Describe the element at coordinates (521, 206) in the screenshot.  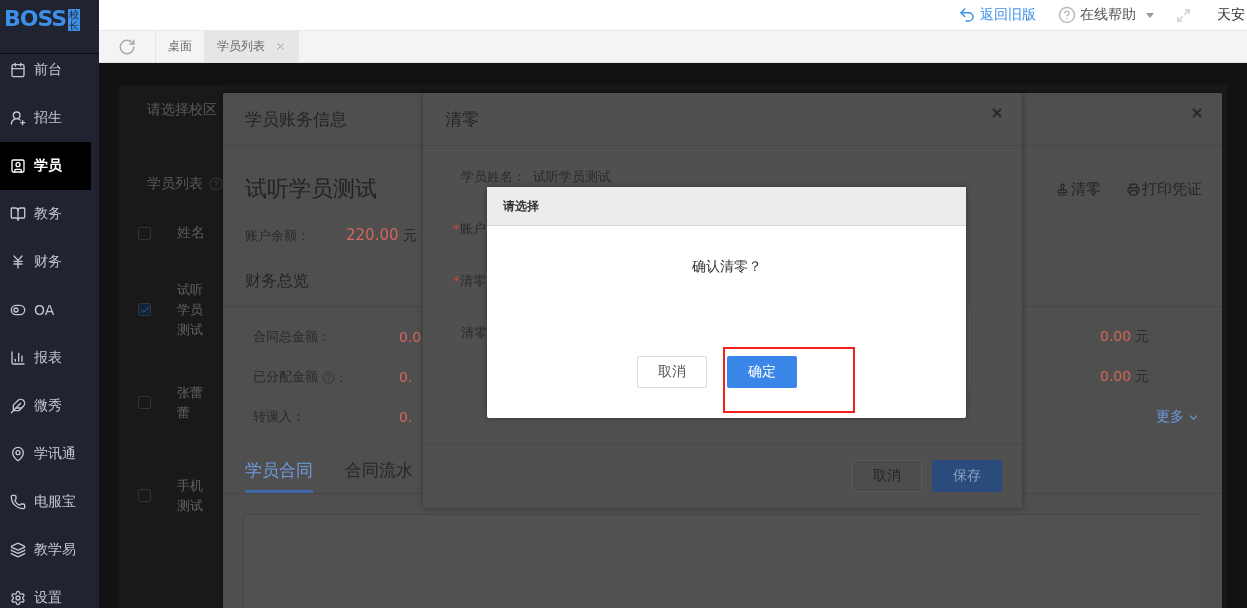
I see `dialog-title: 请选择` at that location.